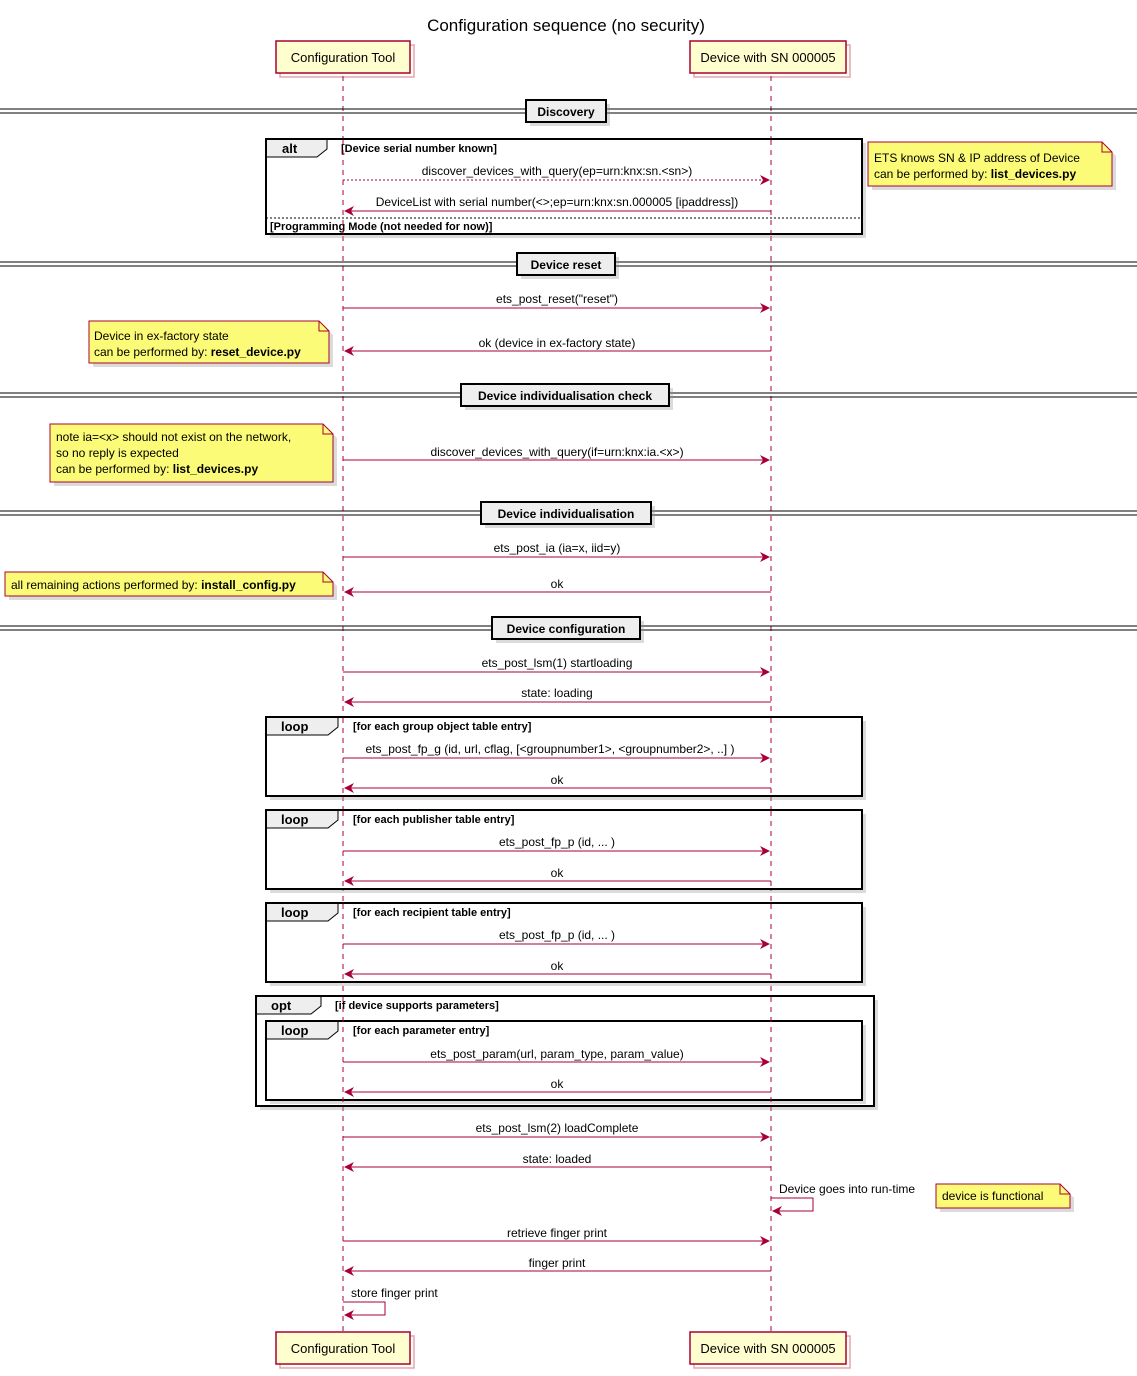 Image resolution: width=1137 pixels, height=1376 pixels. What do you see at coordinates (977, 158) in the screenshot?
I see `svg-text:ETS knows SN & IP address of D: ETS knows SN & IP address of Device` at bounding box center [977, 158].